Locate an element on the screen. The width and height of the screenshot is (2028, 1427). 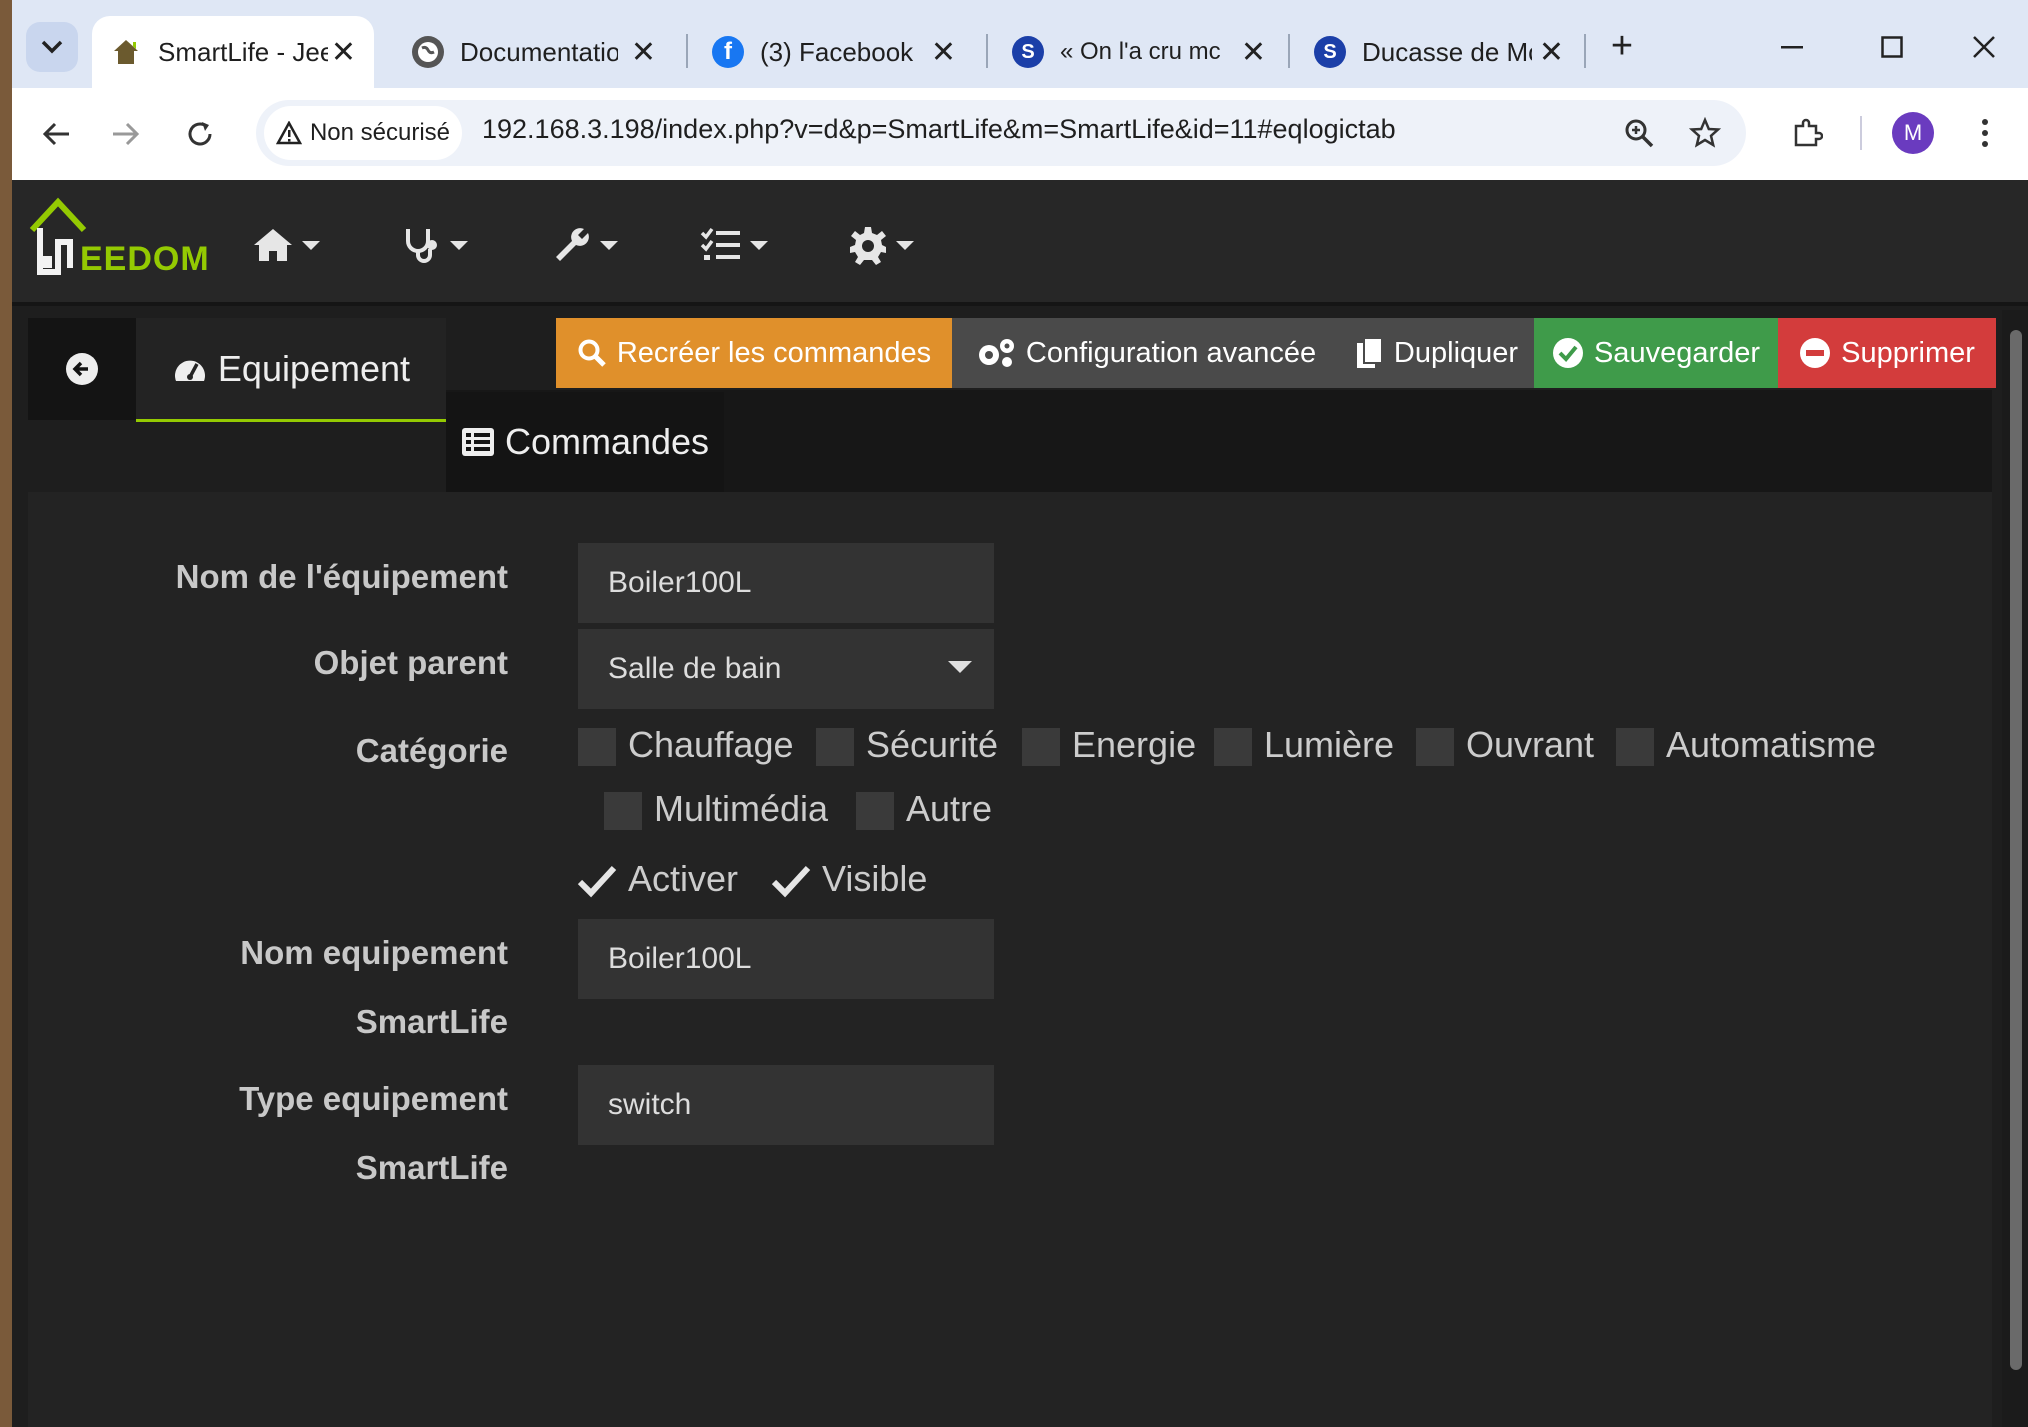
enable-checkbox is located at coordinates (597, 881).